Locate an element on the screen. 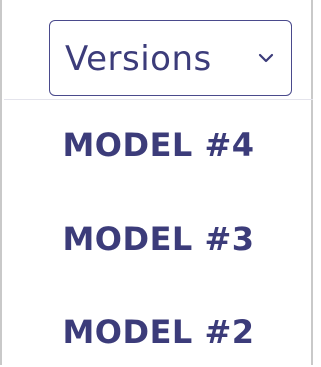 This screenshot has height=367, width=321. menu-item-label: MODEL #4 is located at coordinates (158, 145).